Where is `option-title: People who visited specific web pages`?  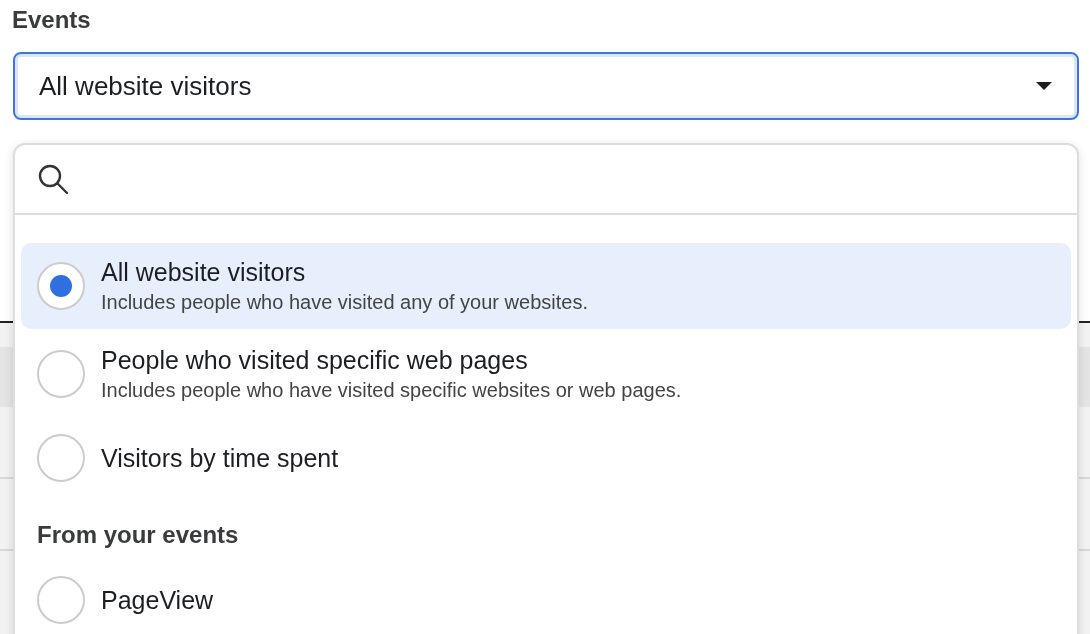 option-title: People who visited specific web pages is located at coordinates (315, 360).